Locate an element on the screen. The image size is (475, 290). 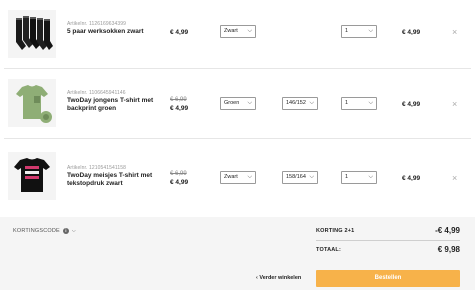
black-tshirt-image is located at coordinates (32, 176).